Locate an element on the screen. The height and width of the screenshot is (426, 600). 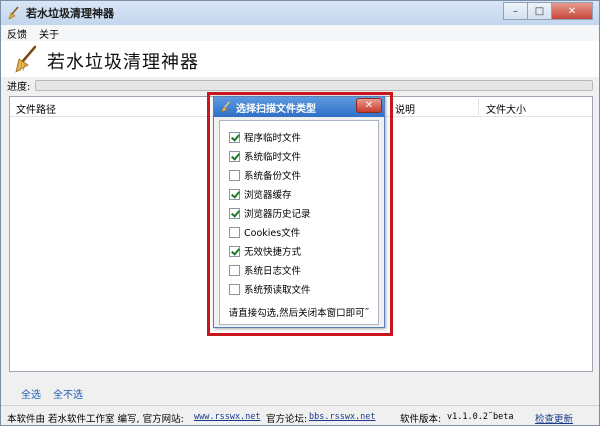
progress-label: 进度: is located at coordinates (19, 87).